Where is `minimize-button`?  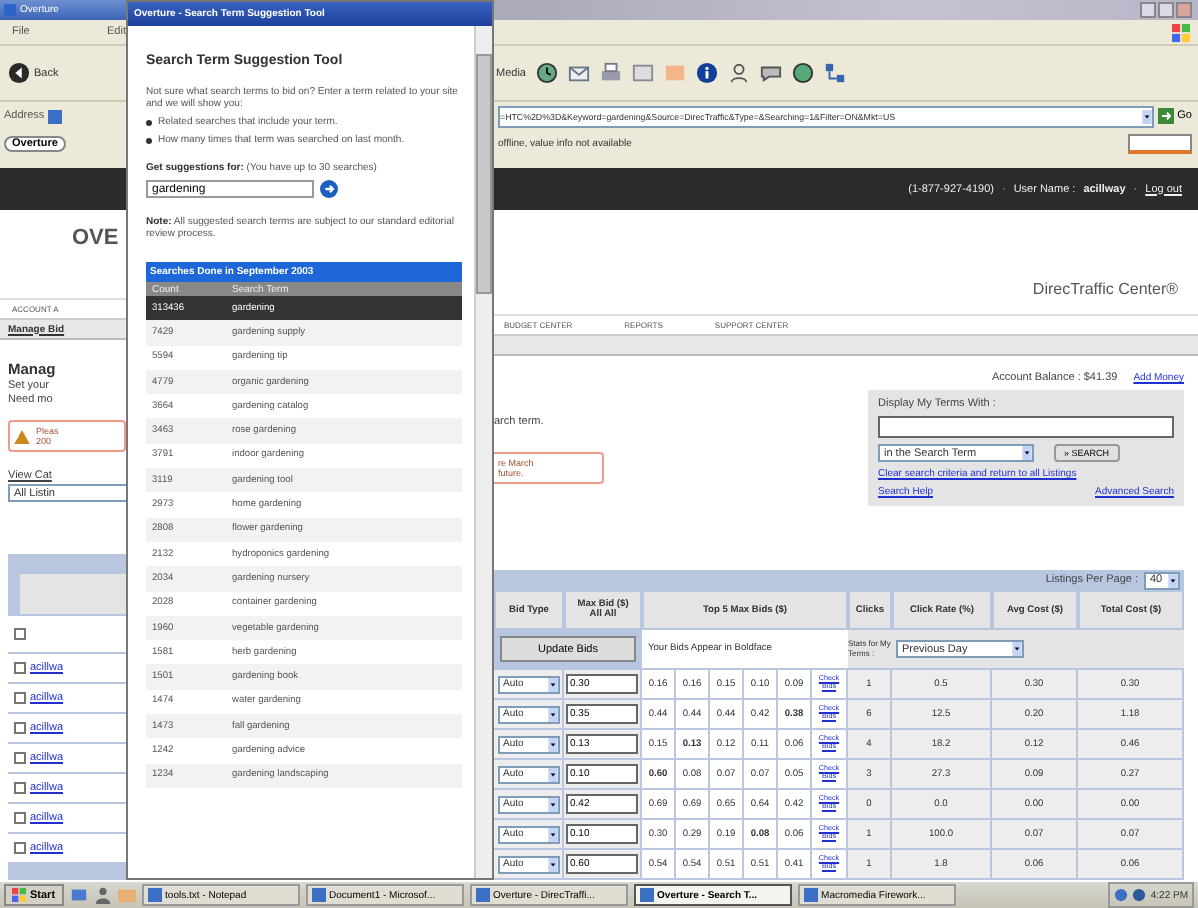 minimize-button is located at coordinates (1148, 10).